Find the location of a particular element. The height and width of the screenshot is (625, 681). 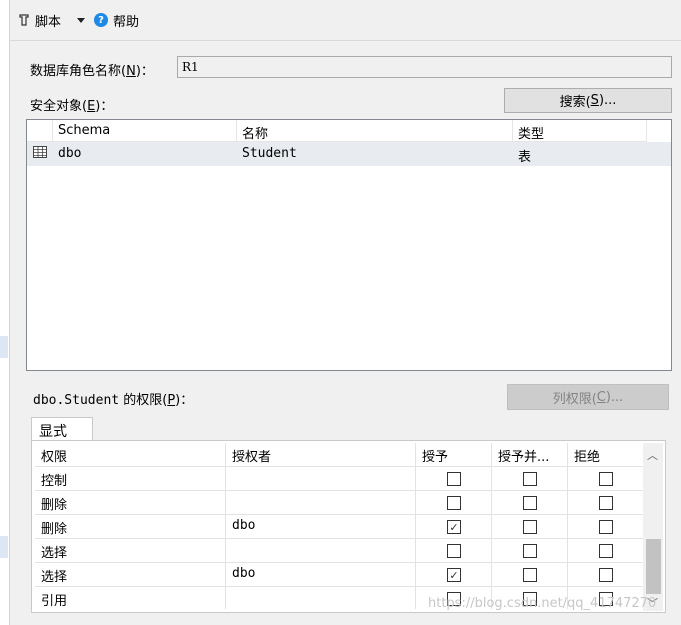

table-row: 选择 is located at coordinates (339, 551).